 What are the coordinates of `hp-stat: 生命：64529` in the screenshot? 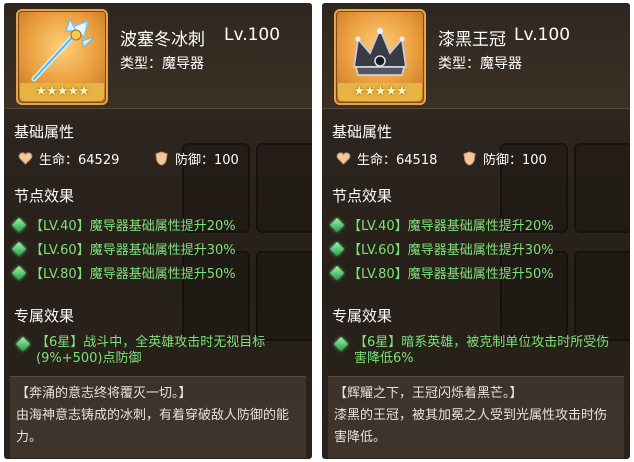 It's located at (68, 158).